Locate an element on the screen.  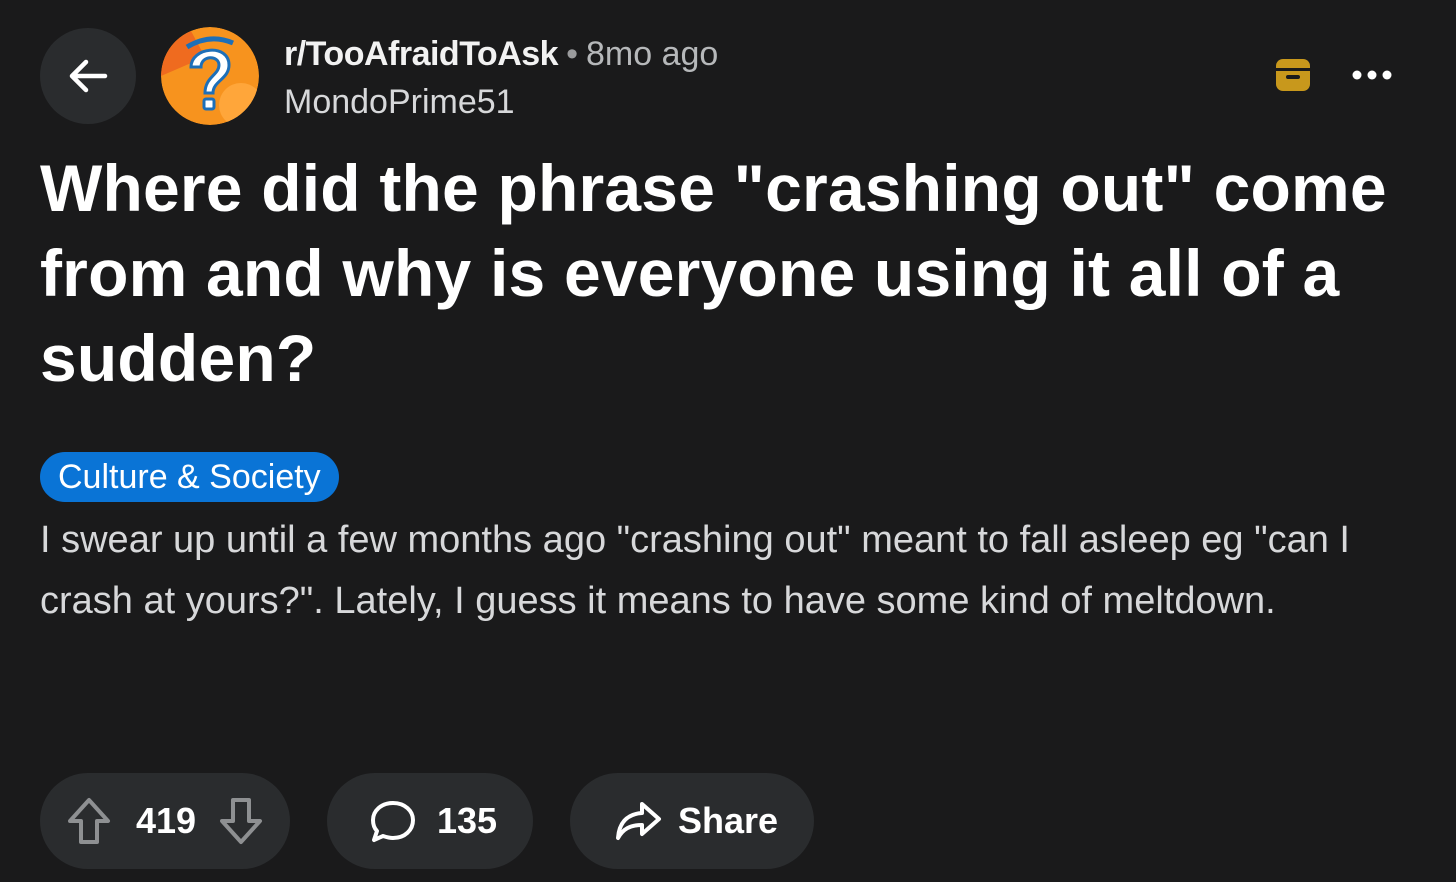
upvote-arrow-icon is located at coordinates (89, 821).